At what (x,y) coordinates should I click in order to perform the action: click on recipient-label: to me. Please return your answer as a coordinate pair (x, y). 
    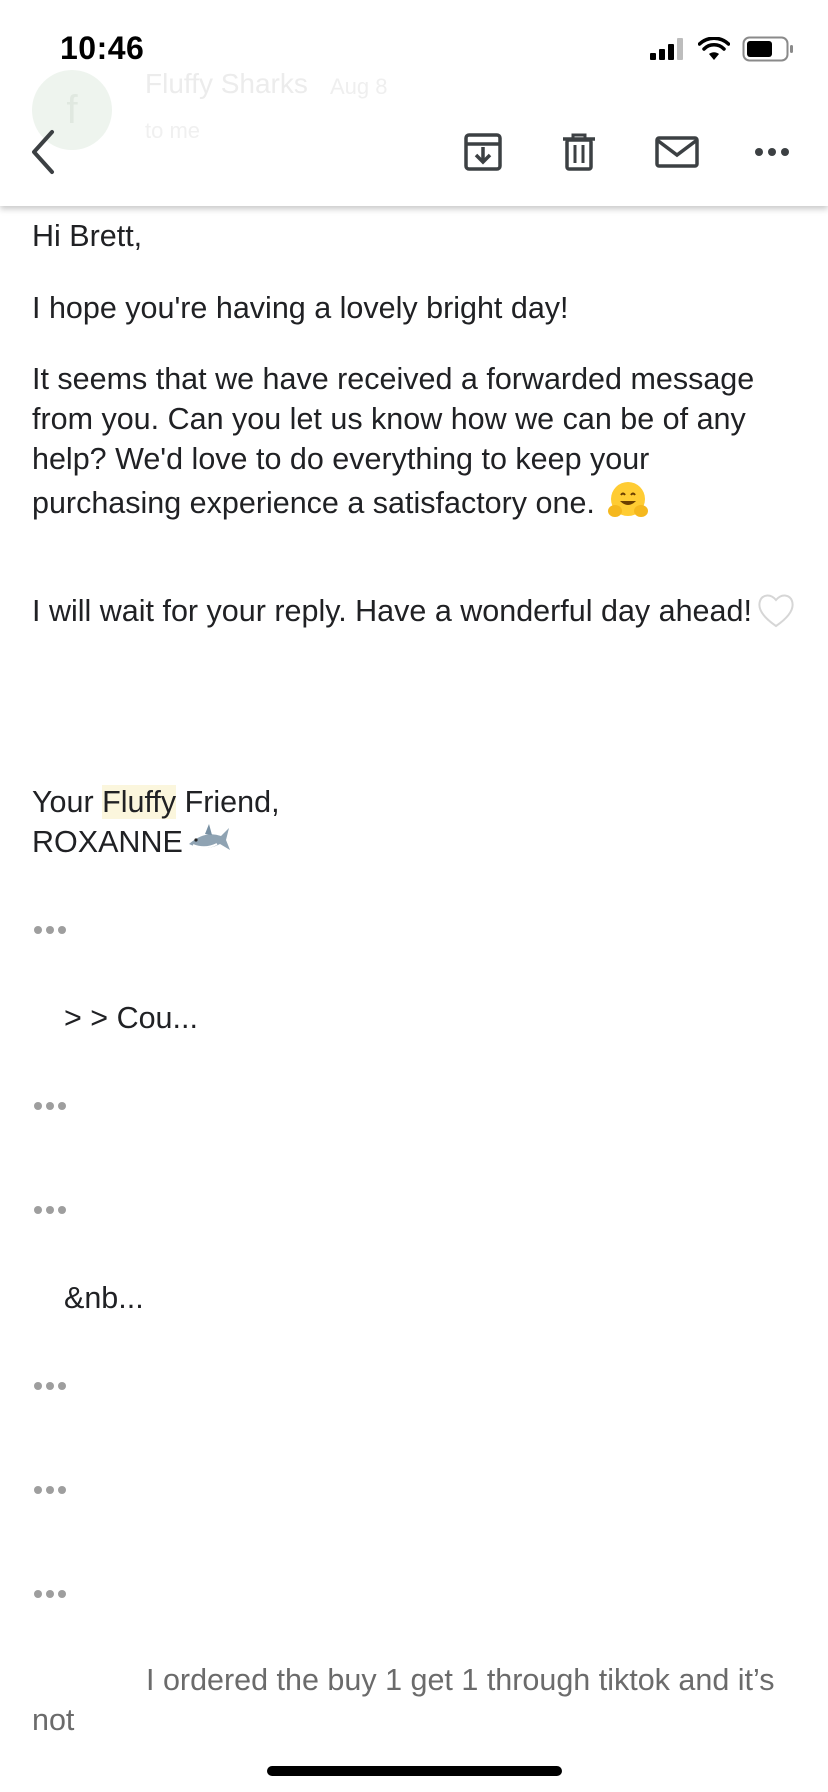
    Looking at the image, I should click on (173, 130).